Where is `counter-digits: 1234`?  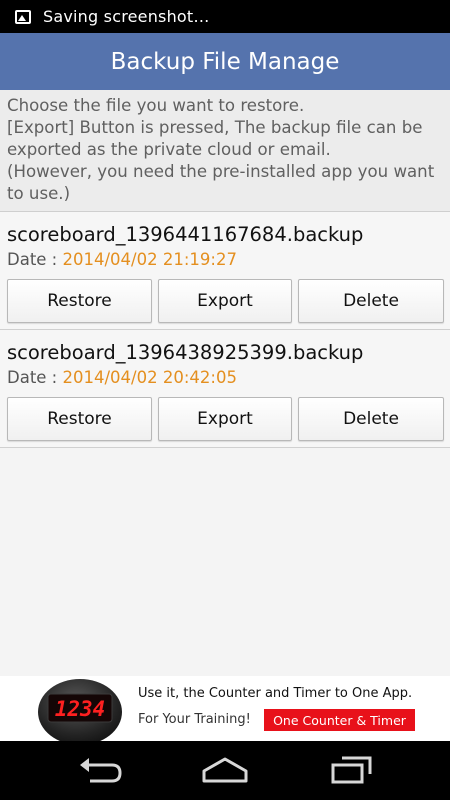 counter-digits: 1234 is located at coordinates (80, 709).